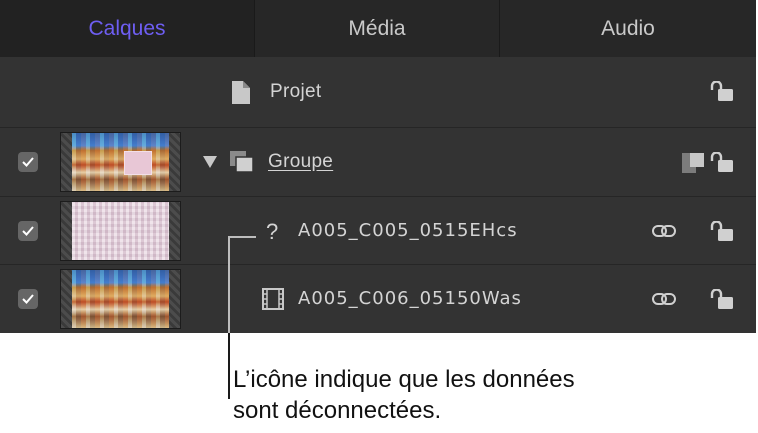  I want to click on group-label: Groupe, so click(301, 161).